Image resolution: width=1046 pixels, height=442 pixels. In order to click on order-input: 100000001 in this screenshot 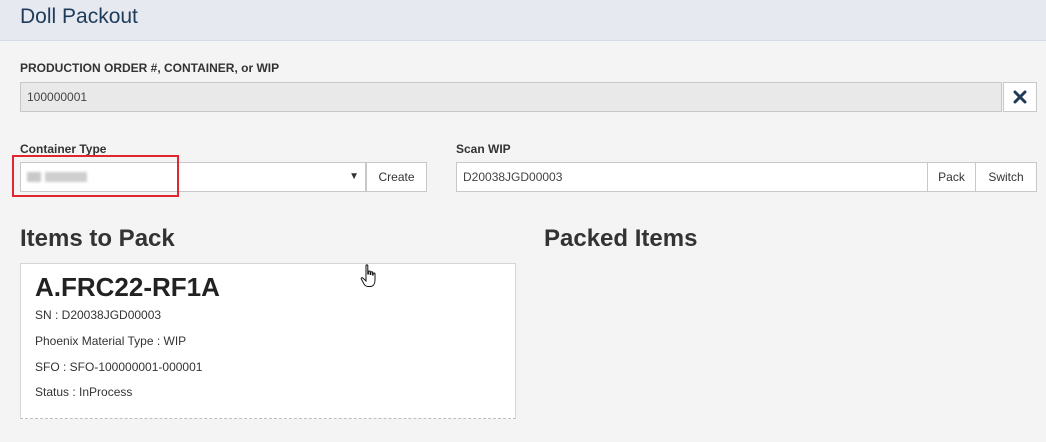, I will do `click(511, 97)`.